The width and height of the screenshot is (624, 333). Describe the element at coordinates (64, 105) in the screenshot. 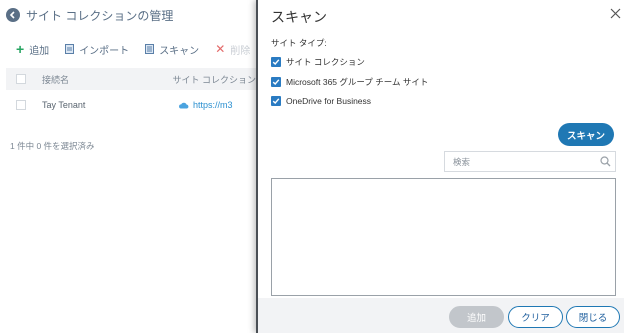

I see `row-name: Tay Tenant` at that location.